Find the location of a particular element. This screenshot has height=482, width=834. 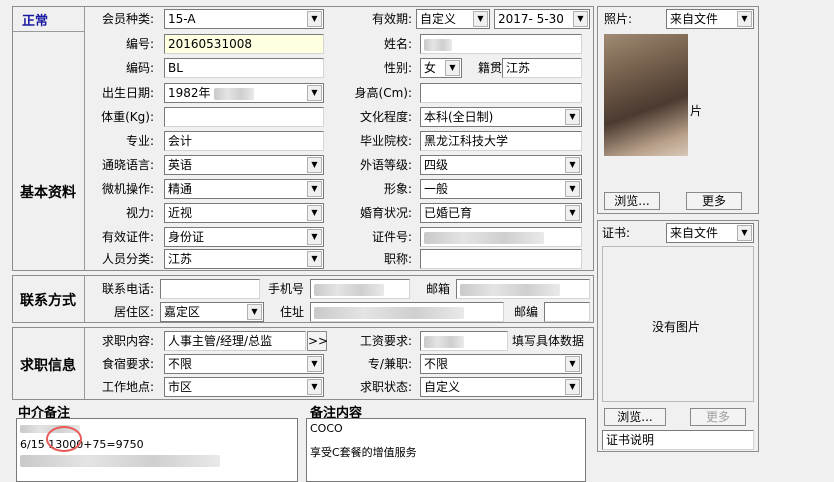

major-label: 专业: is located at coordinates (139, 141).